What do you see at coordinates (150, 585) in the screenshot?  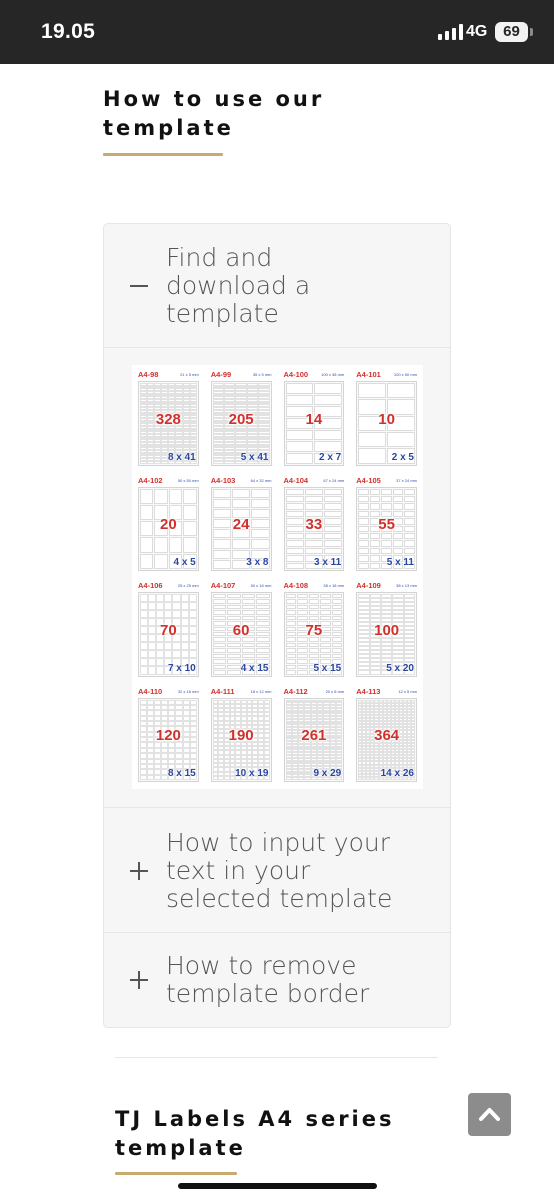 I see `template-code: A4-106` at bounding box center [150, 585].